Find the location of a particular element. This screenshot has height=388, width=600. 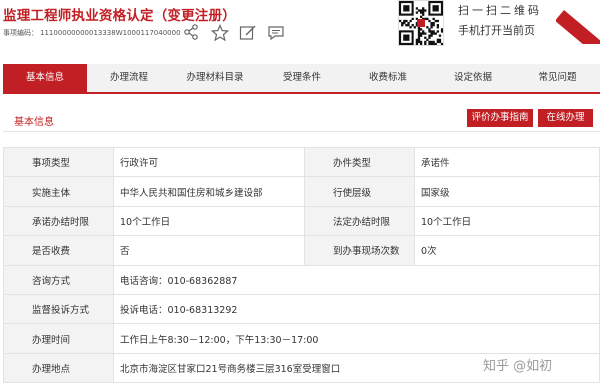

row-value: 中华人民共和国住房和城乡建设部 is located at coordinates (209, 191).